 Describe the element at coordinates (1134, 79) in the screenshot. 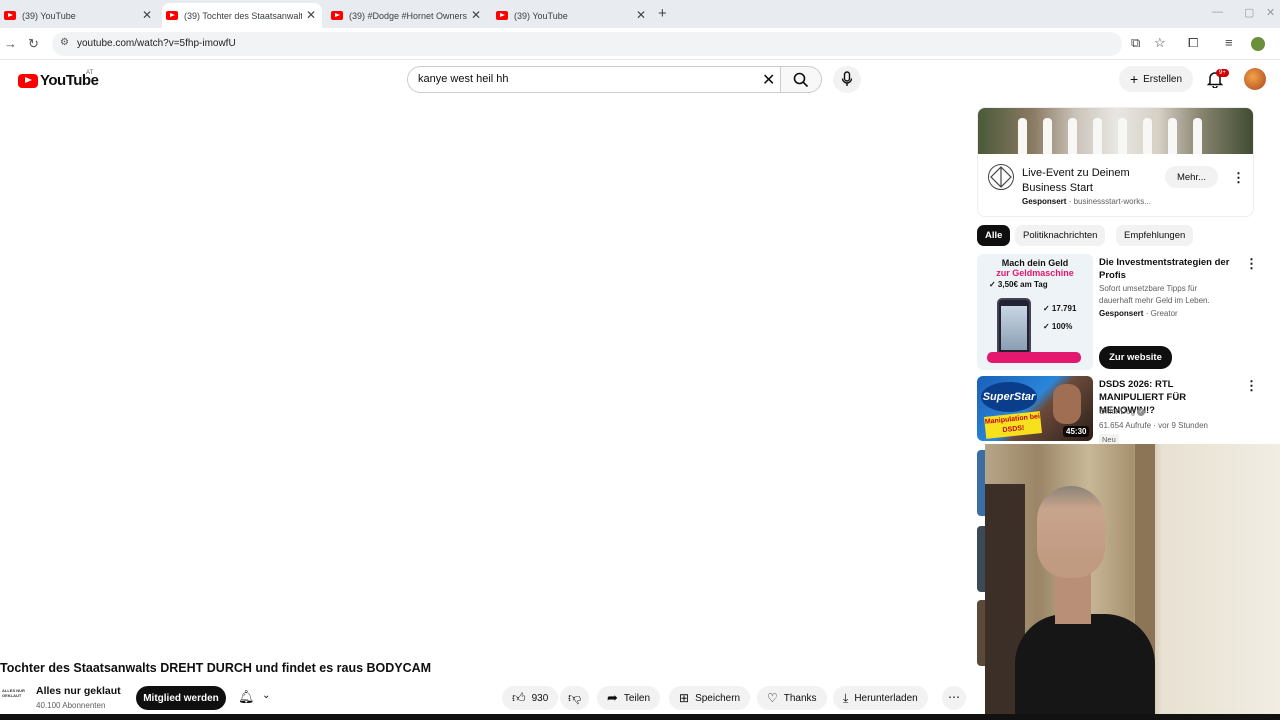

I see `plus-icon: +` at that location.